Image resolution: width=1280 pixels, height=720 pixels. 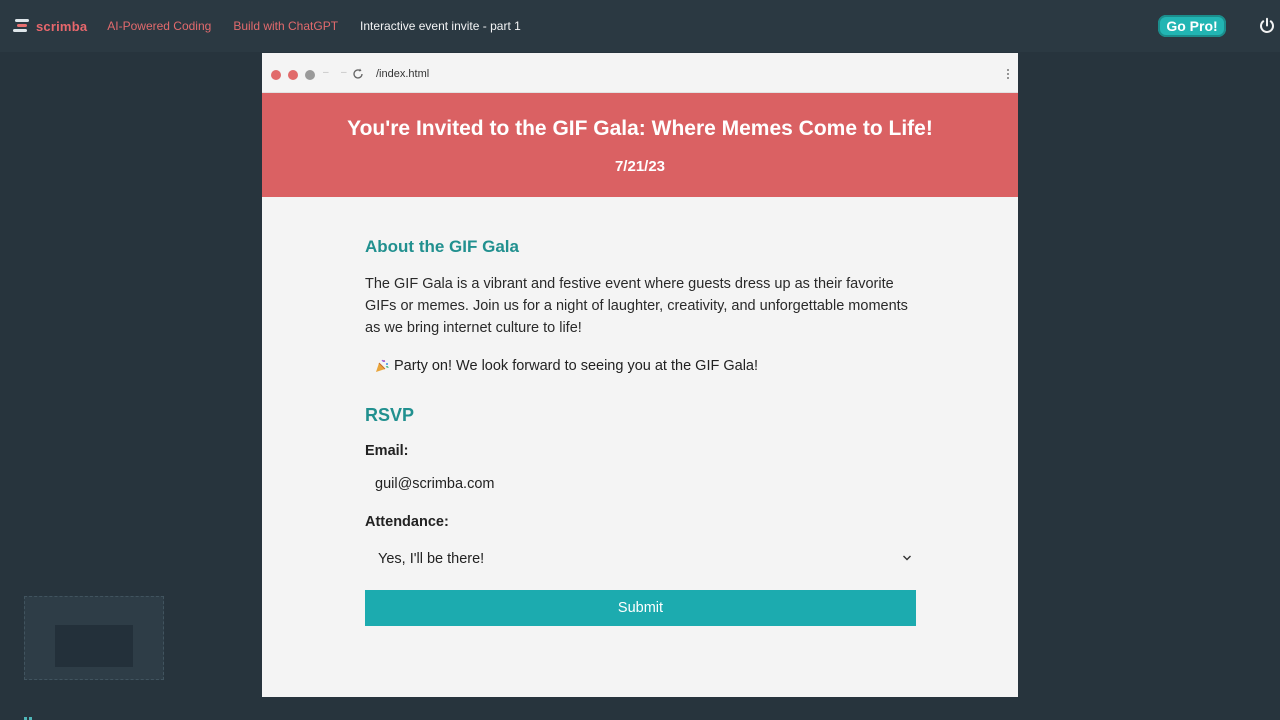 I want to click on attendance-select: Yes, I'll be there!, so click(x=640, y=559).